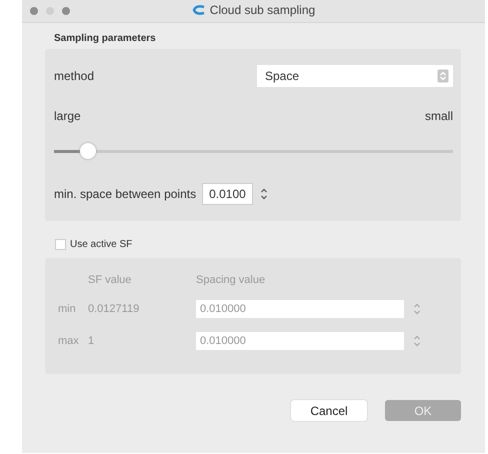 Image resolution: width=488 pixels, height=454 pixels. I want to click on large-label: large, so click(67, 116).